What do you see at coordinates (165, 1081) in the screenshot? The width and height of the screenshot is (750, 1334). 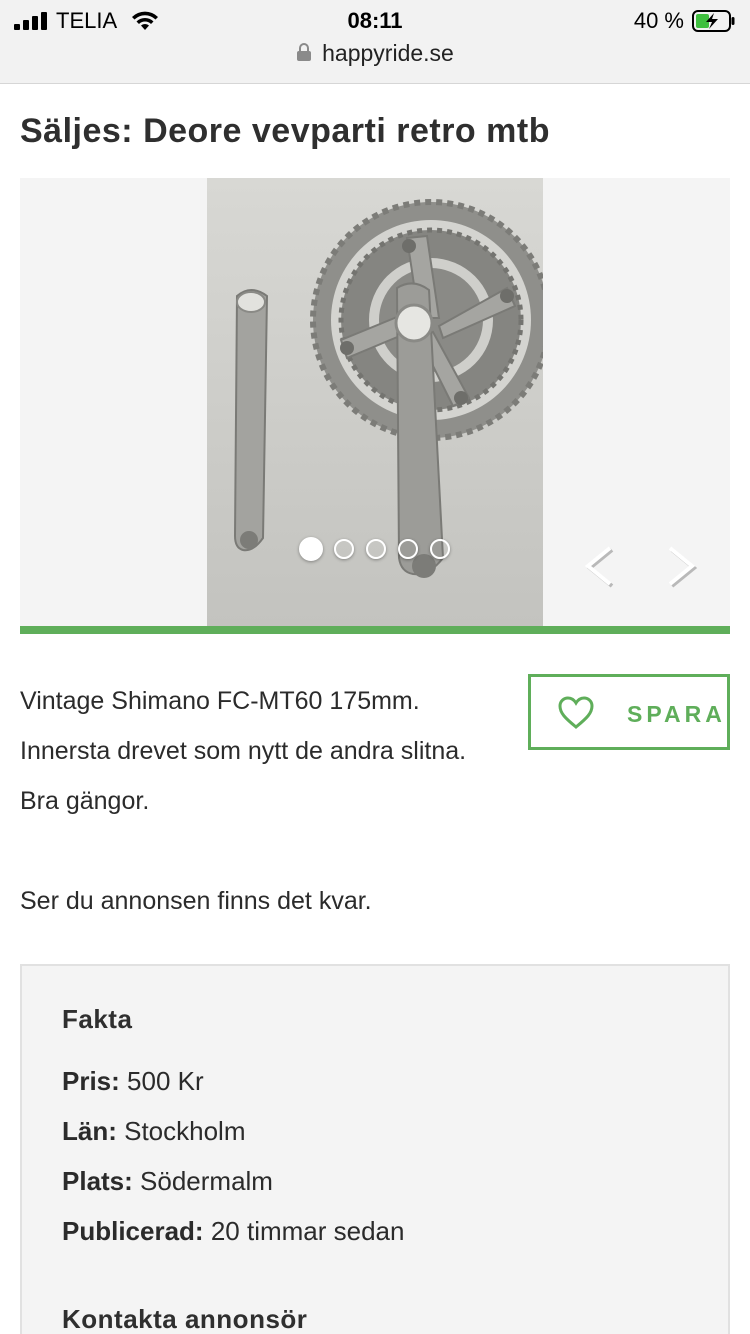 I see `fact-value: 500 Kr` at bounding box center [165, 1081].